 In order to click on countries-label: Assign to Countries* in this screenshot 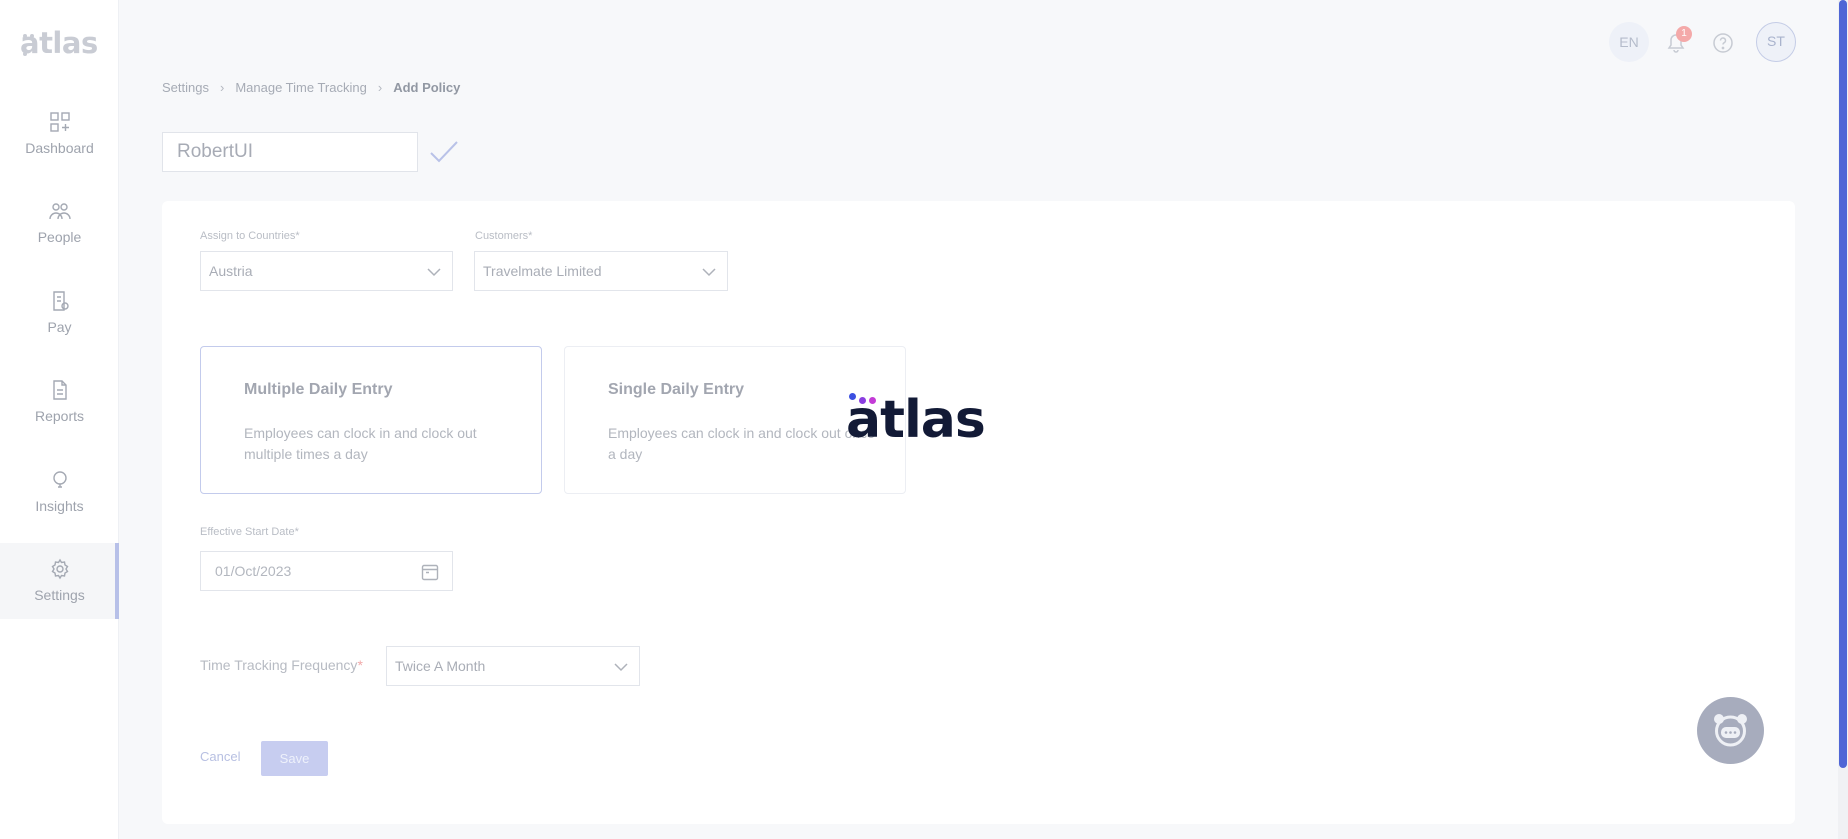, I will do `click(250, 236)`.